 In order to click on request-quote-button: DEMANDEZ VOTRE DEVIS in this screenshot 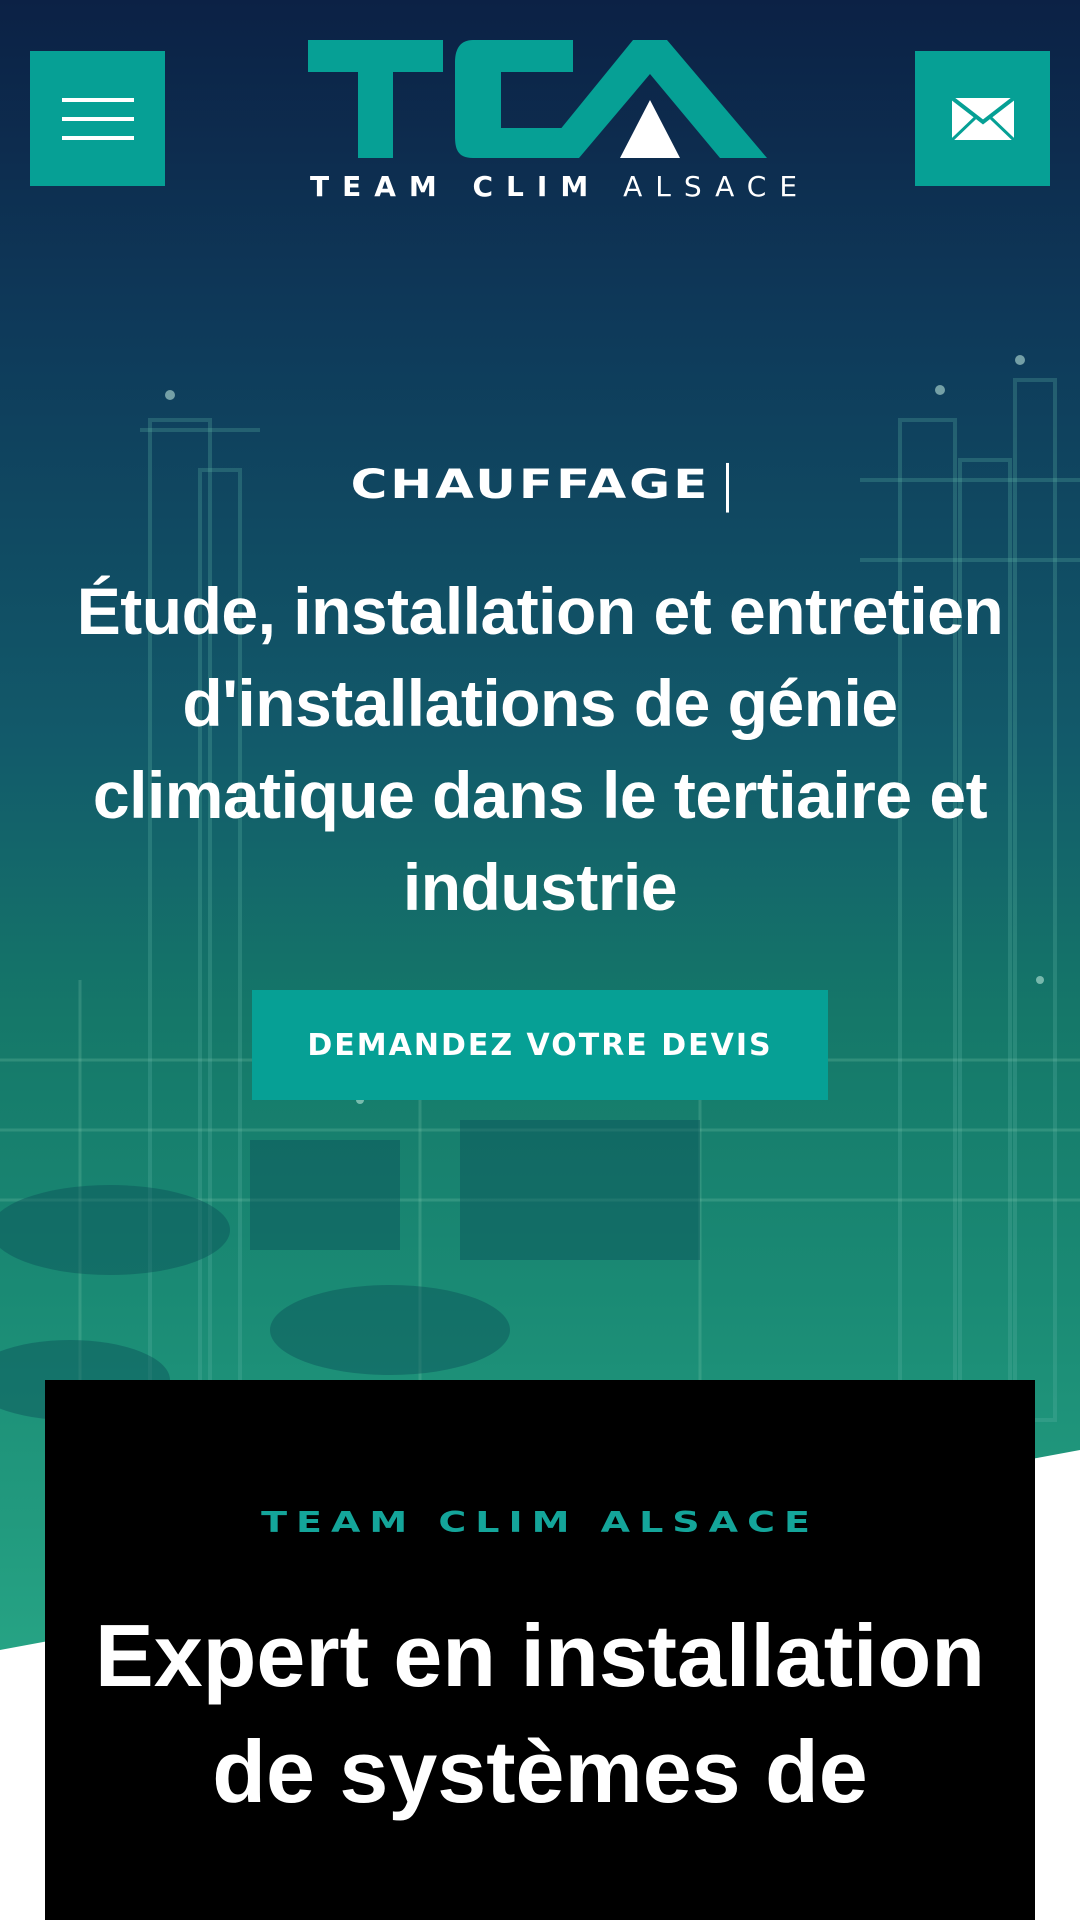, I will do `click(540, 1045)`.